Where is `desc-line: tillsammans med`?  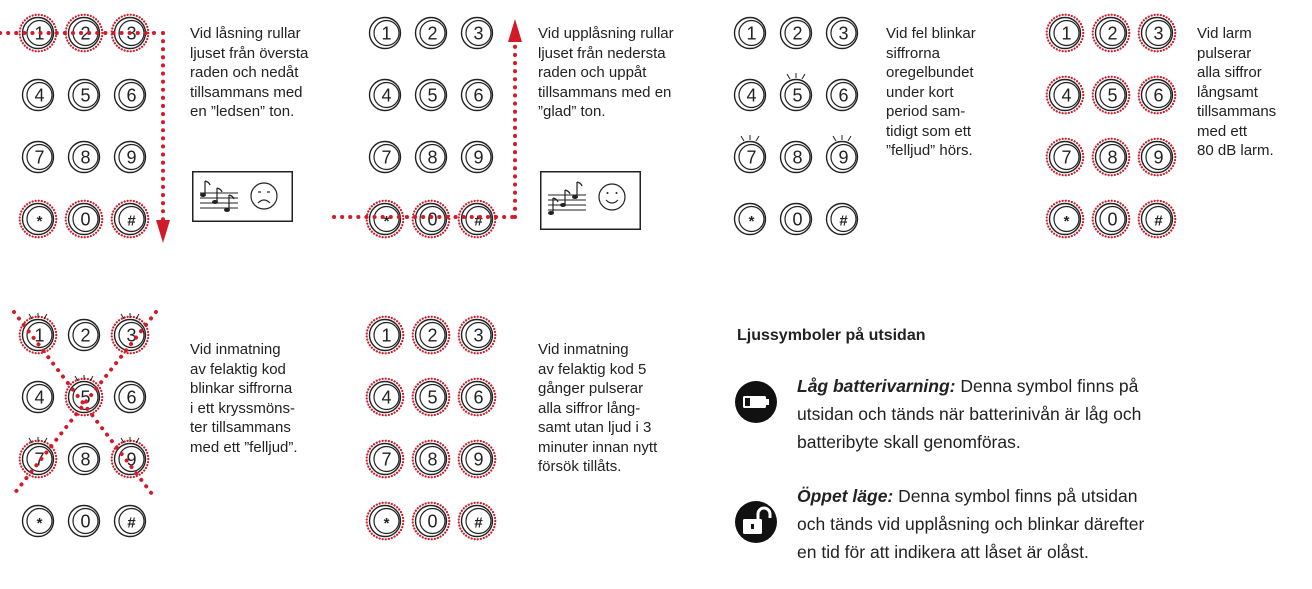
desc-line: tillsammans med is located at coordinates (246, 92).